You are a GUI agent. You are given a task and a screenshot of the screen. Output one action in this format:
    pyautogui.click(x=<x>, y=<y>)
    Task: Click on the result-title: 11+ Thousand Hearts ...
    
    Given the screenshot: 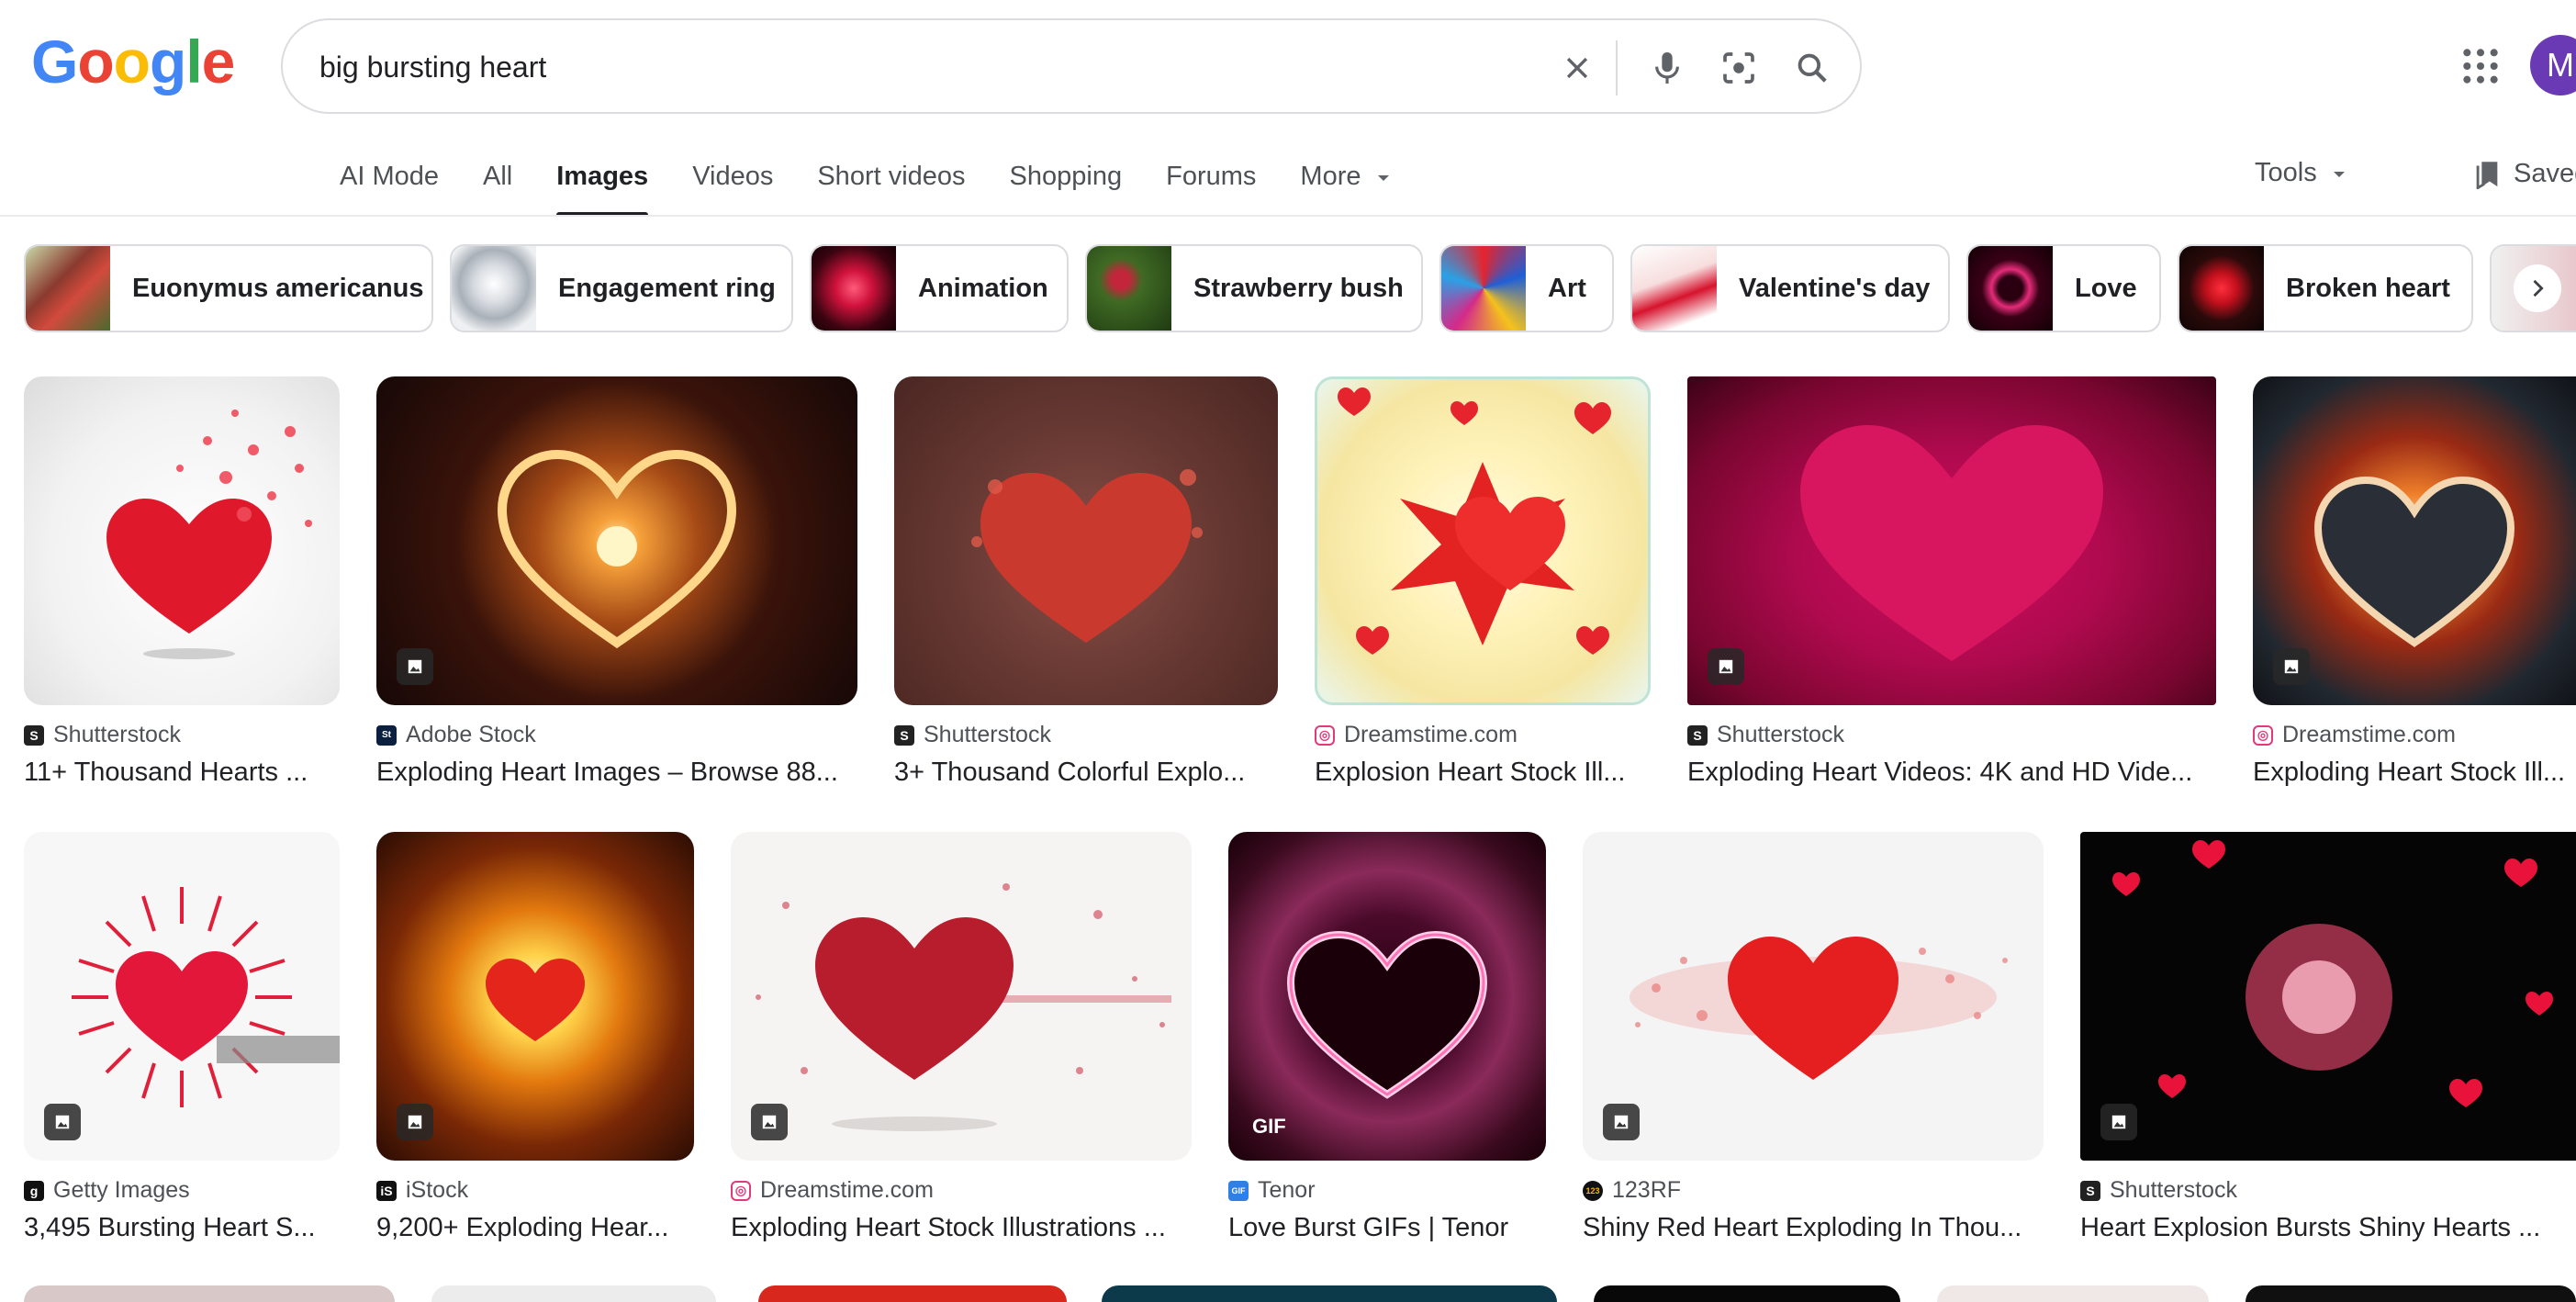 What is the action you would take?
    pyautogui.click(x=182, y=773)
    